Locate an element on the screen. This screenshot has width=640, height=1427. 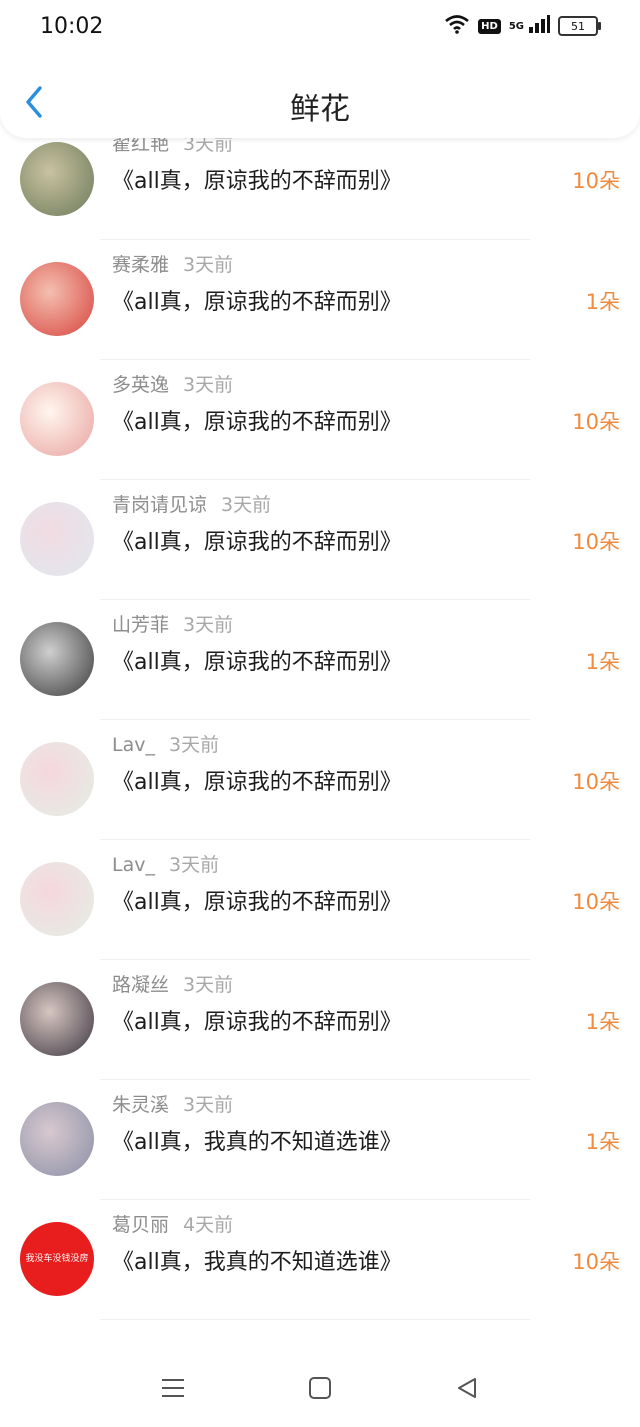
header-bar: 10:02 HD 5G 51 鲜花 is located at coordinates (320, 69).